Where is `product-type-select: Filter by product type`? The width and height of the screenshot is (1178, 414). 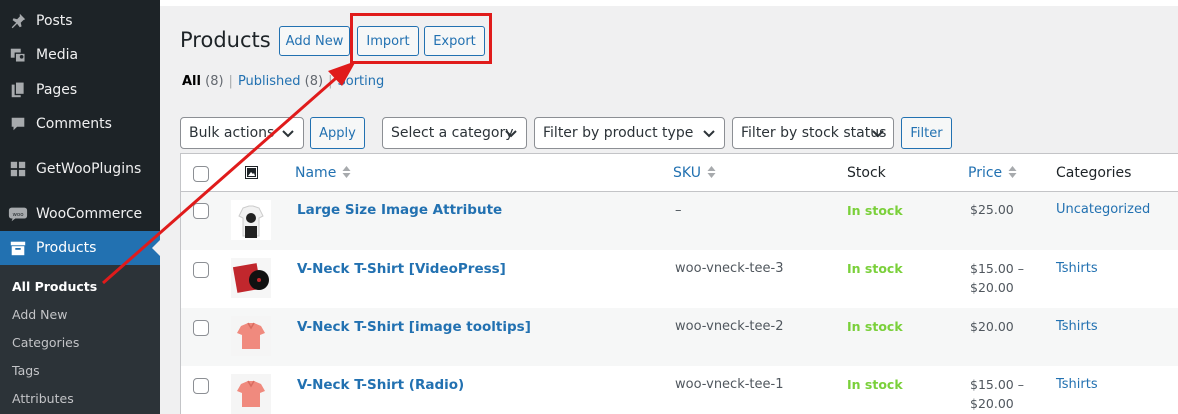
product-type-select: Filter by product type is located at coordinates (629, 133).